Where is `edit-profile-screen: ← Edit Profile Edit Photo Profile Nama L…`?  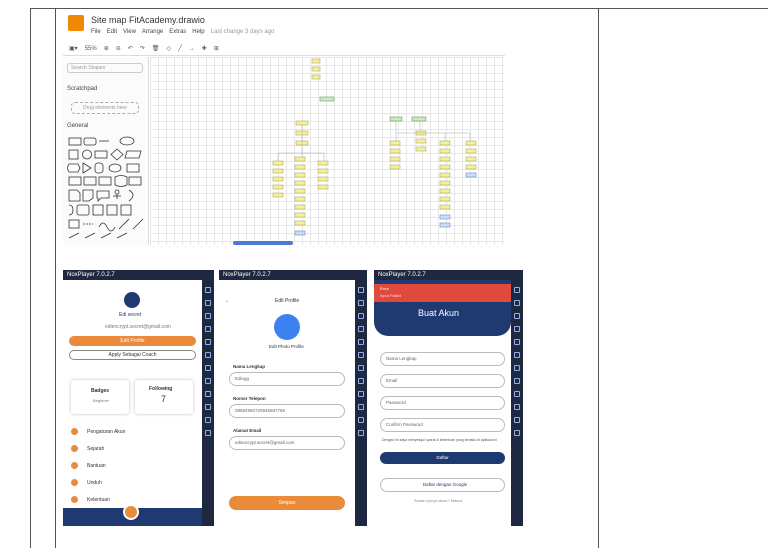
edit-profile-screen: ← Edit Profile Edit Photo Profile Nama L… is located at coordinates (287, 403).